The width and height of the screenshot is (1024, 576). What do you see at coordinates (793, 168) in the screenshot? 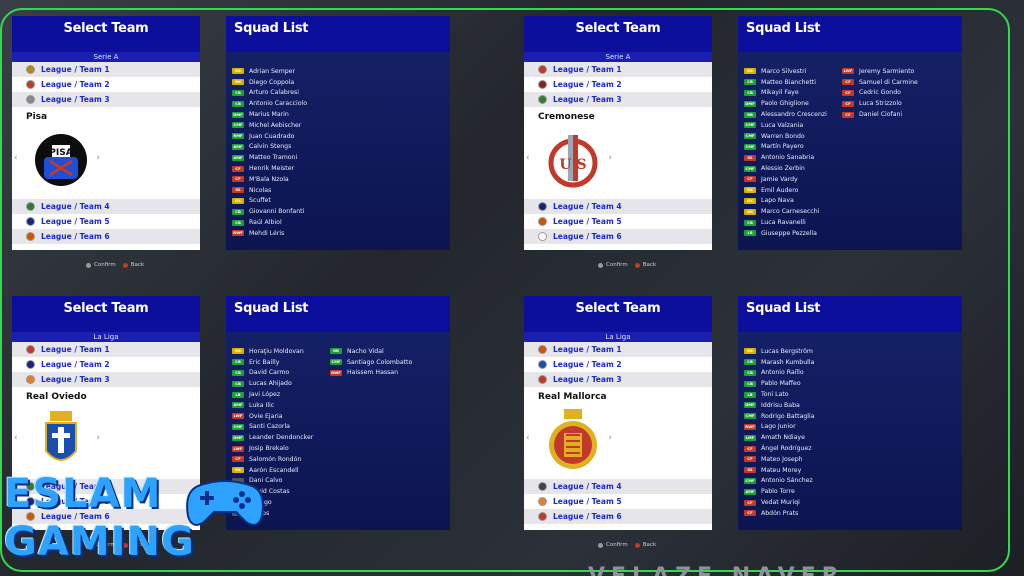
I see `player-row: CMF Alessio Zerbin` at bounding box center [793, 168].